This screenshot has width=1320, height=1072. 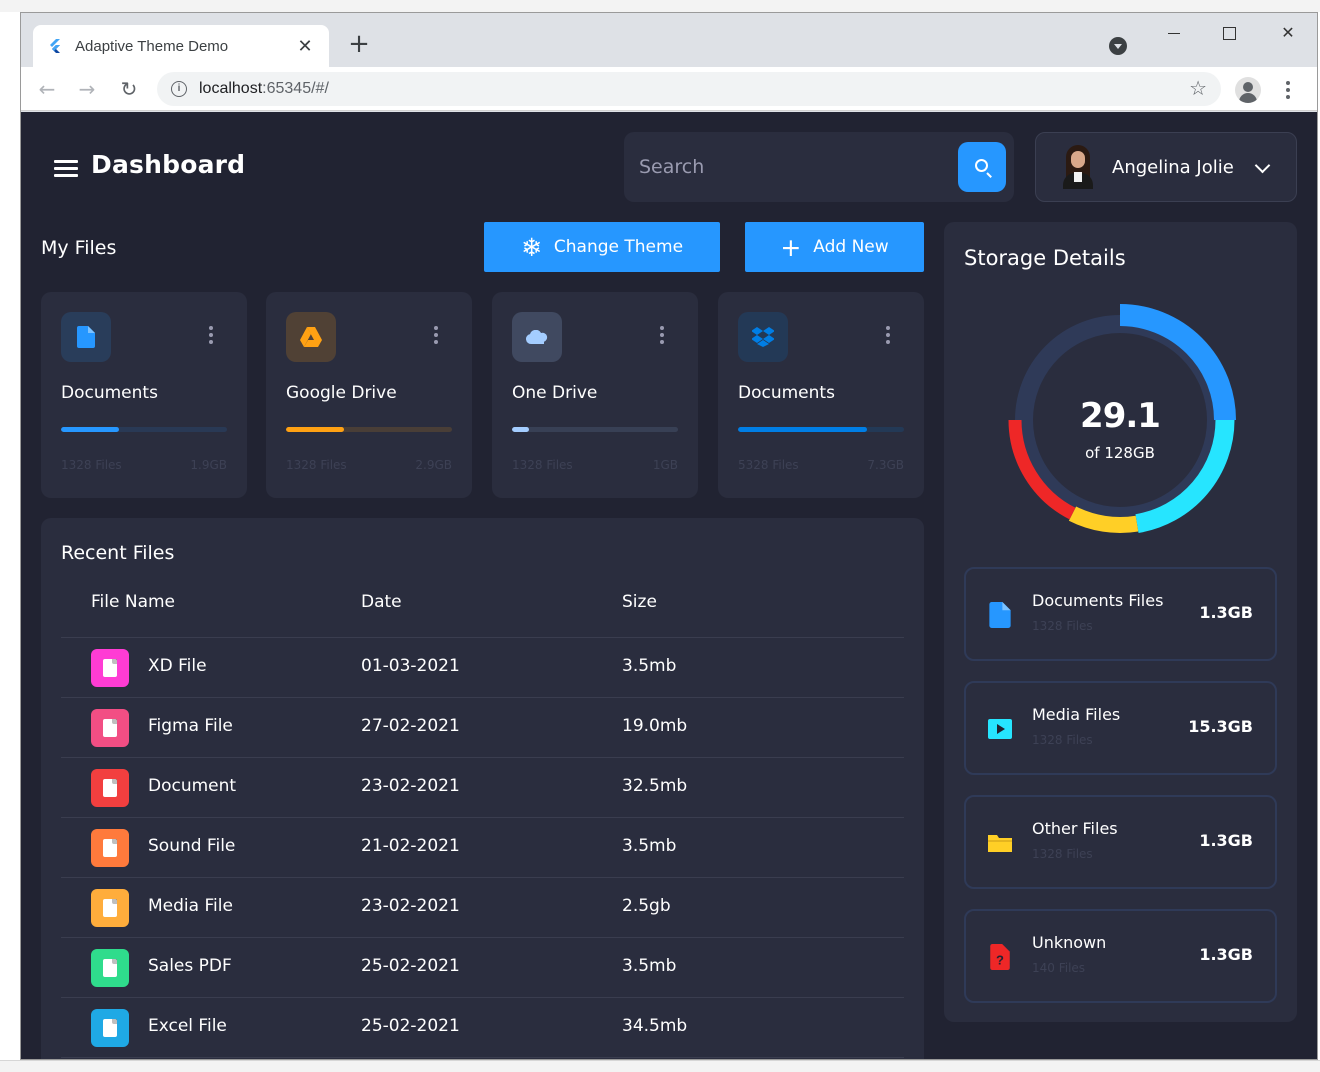 I want to click on folder-icon, so click(x=1000, y=843).